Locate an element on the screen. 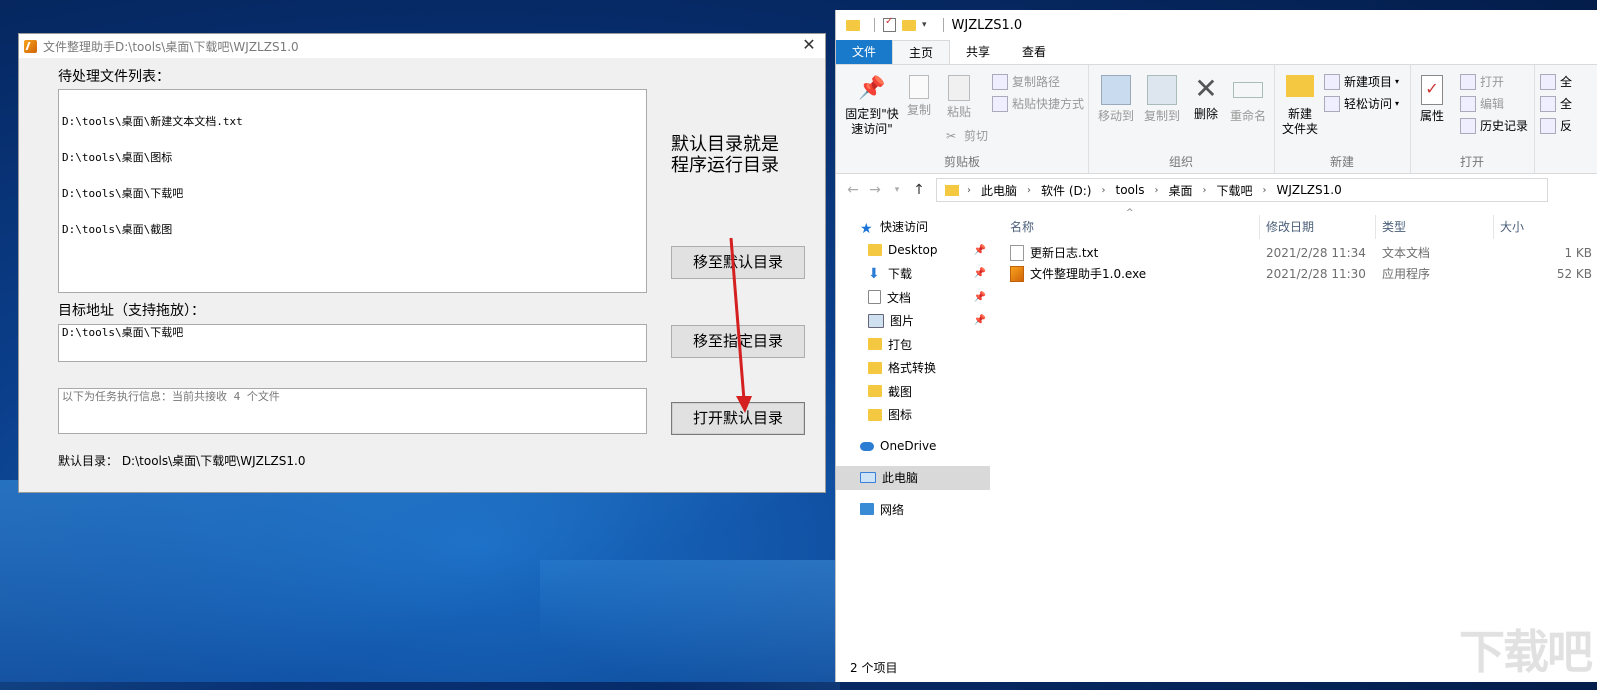 This screenshot has width=1597, height=690. properties-label: 属性 is located at coordinates (1431, 116).